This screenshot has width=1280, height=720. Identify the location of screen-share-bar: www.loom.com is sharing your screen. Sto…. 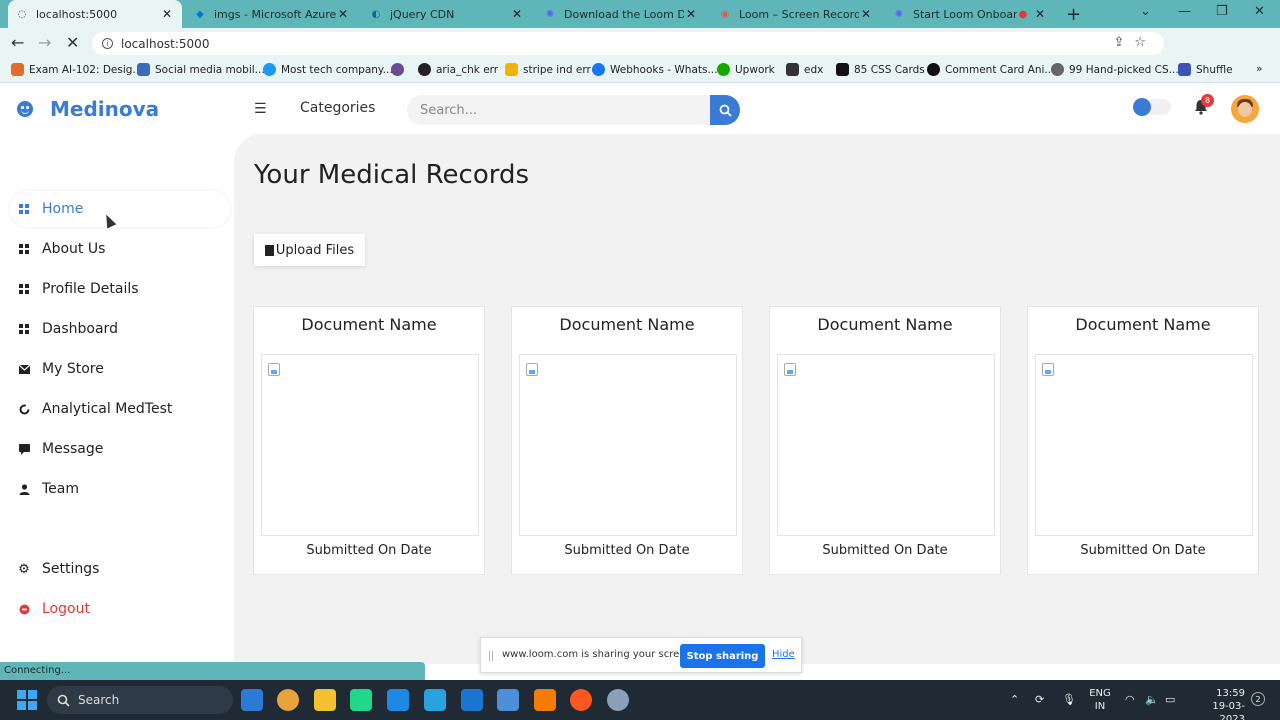
(641, 655).